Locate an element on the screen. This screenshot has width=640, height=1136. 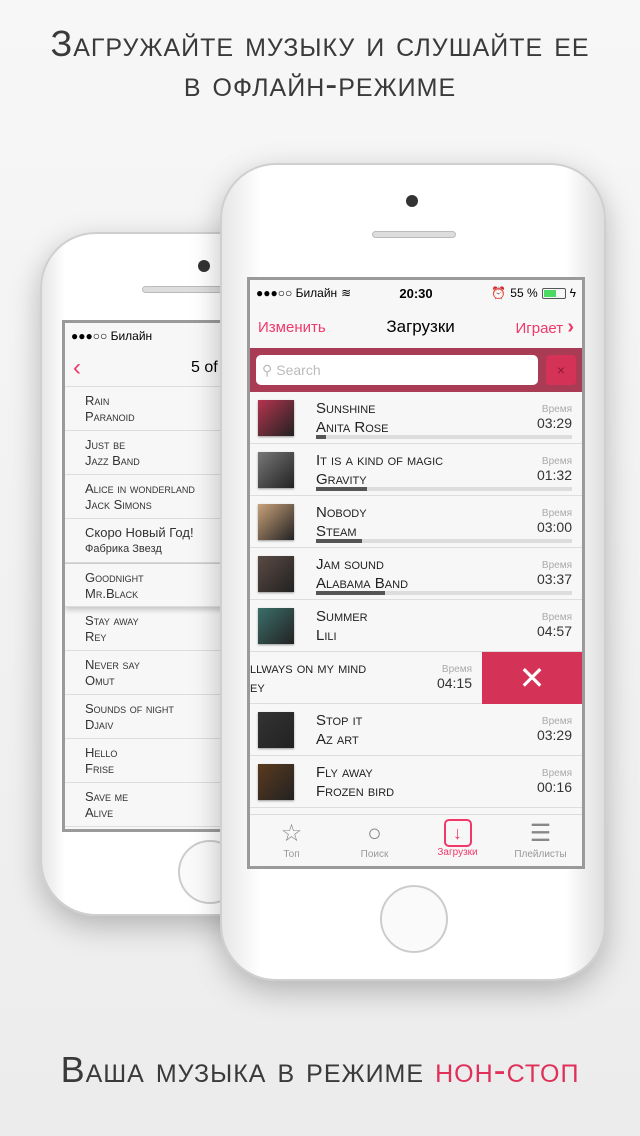
back-status-bar: ●●●○○ Билайн 2 is located at coordinates (152, 336).